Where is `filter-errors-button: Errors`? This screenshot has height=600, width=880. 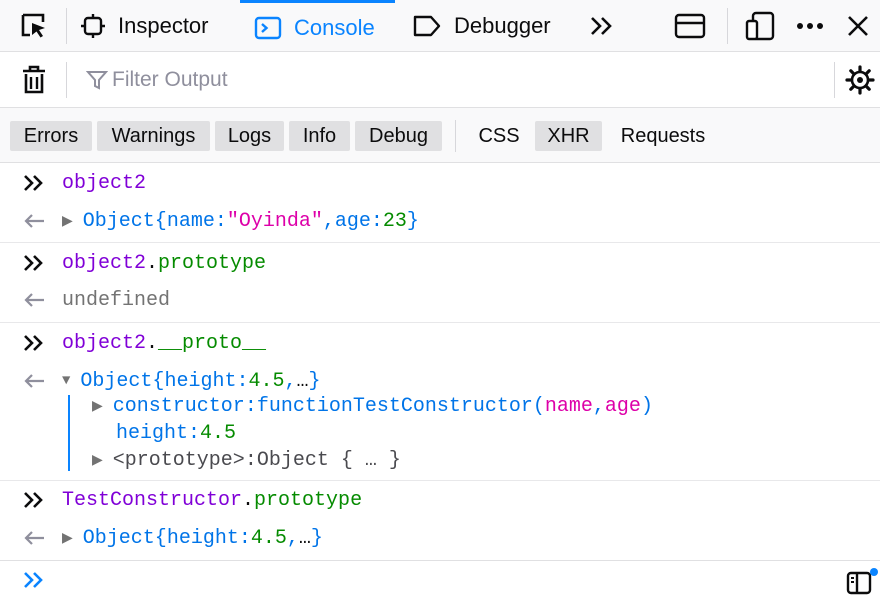
filter-errors-button: Errors is located at coordinates (51, 136).